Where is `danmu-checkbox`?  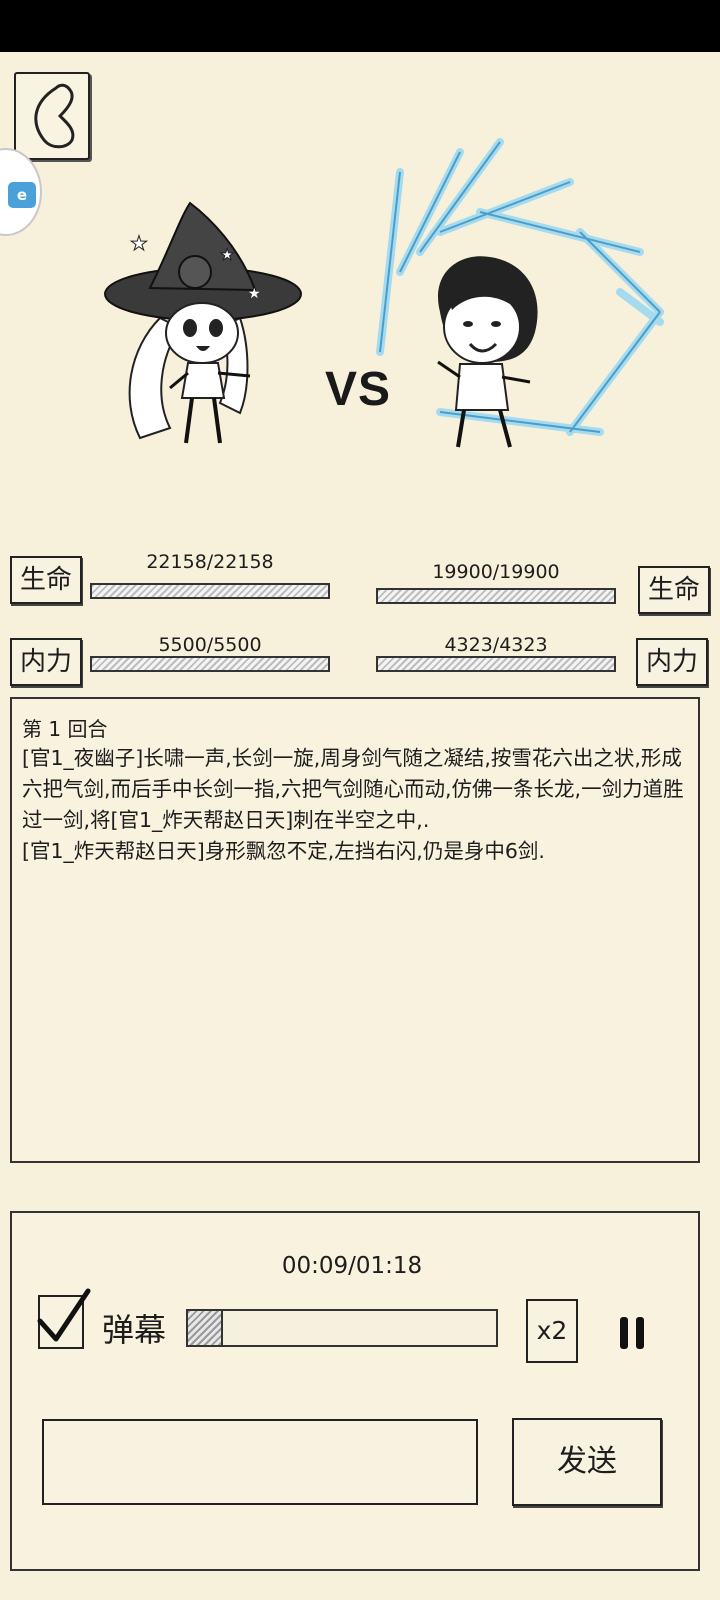
danmu-checkbox is located at coordinates (64, 1318).